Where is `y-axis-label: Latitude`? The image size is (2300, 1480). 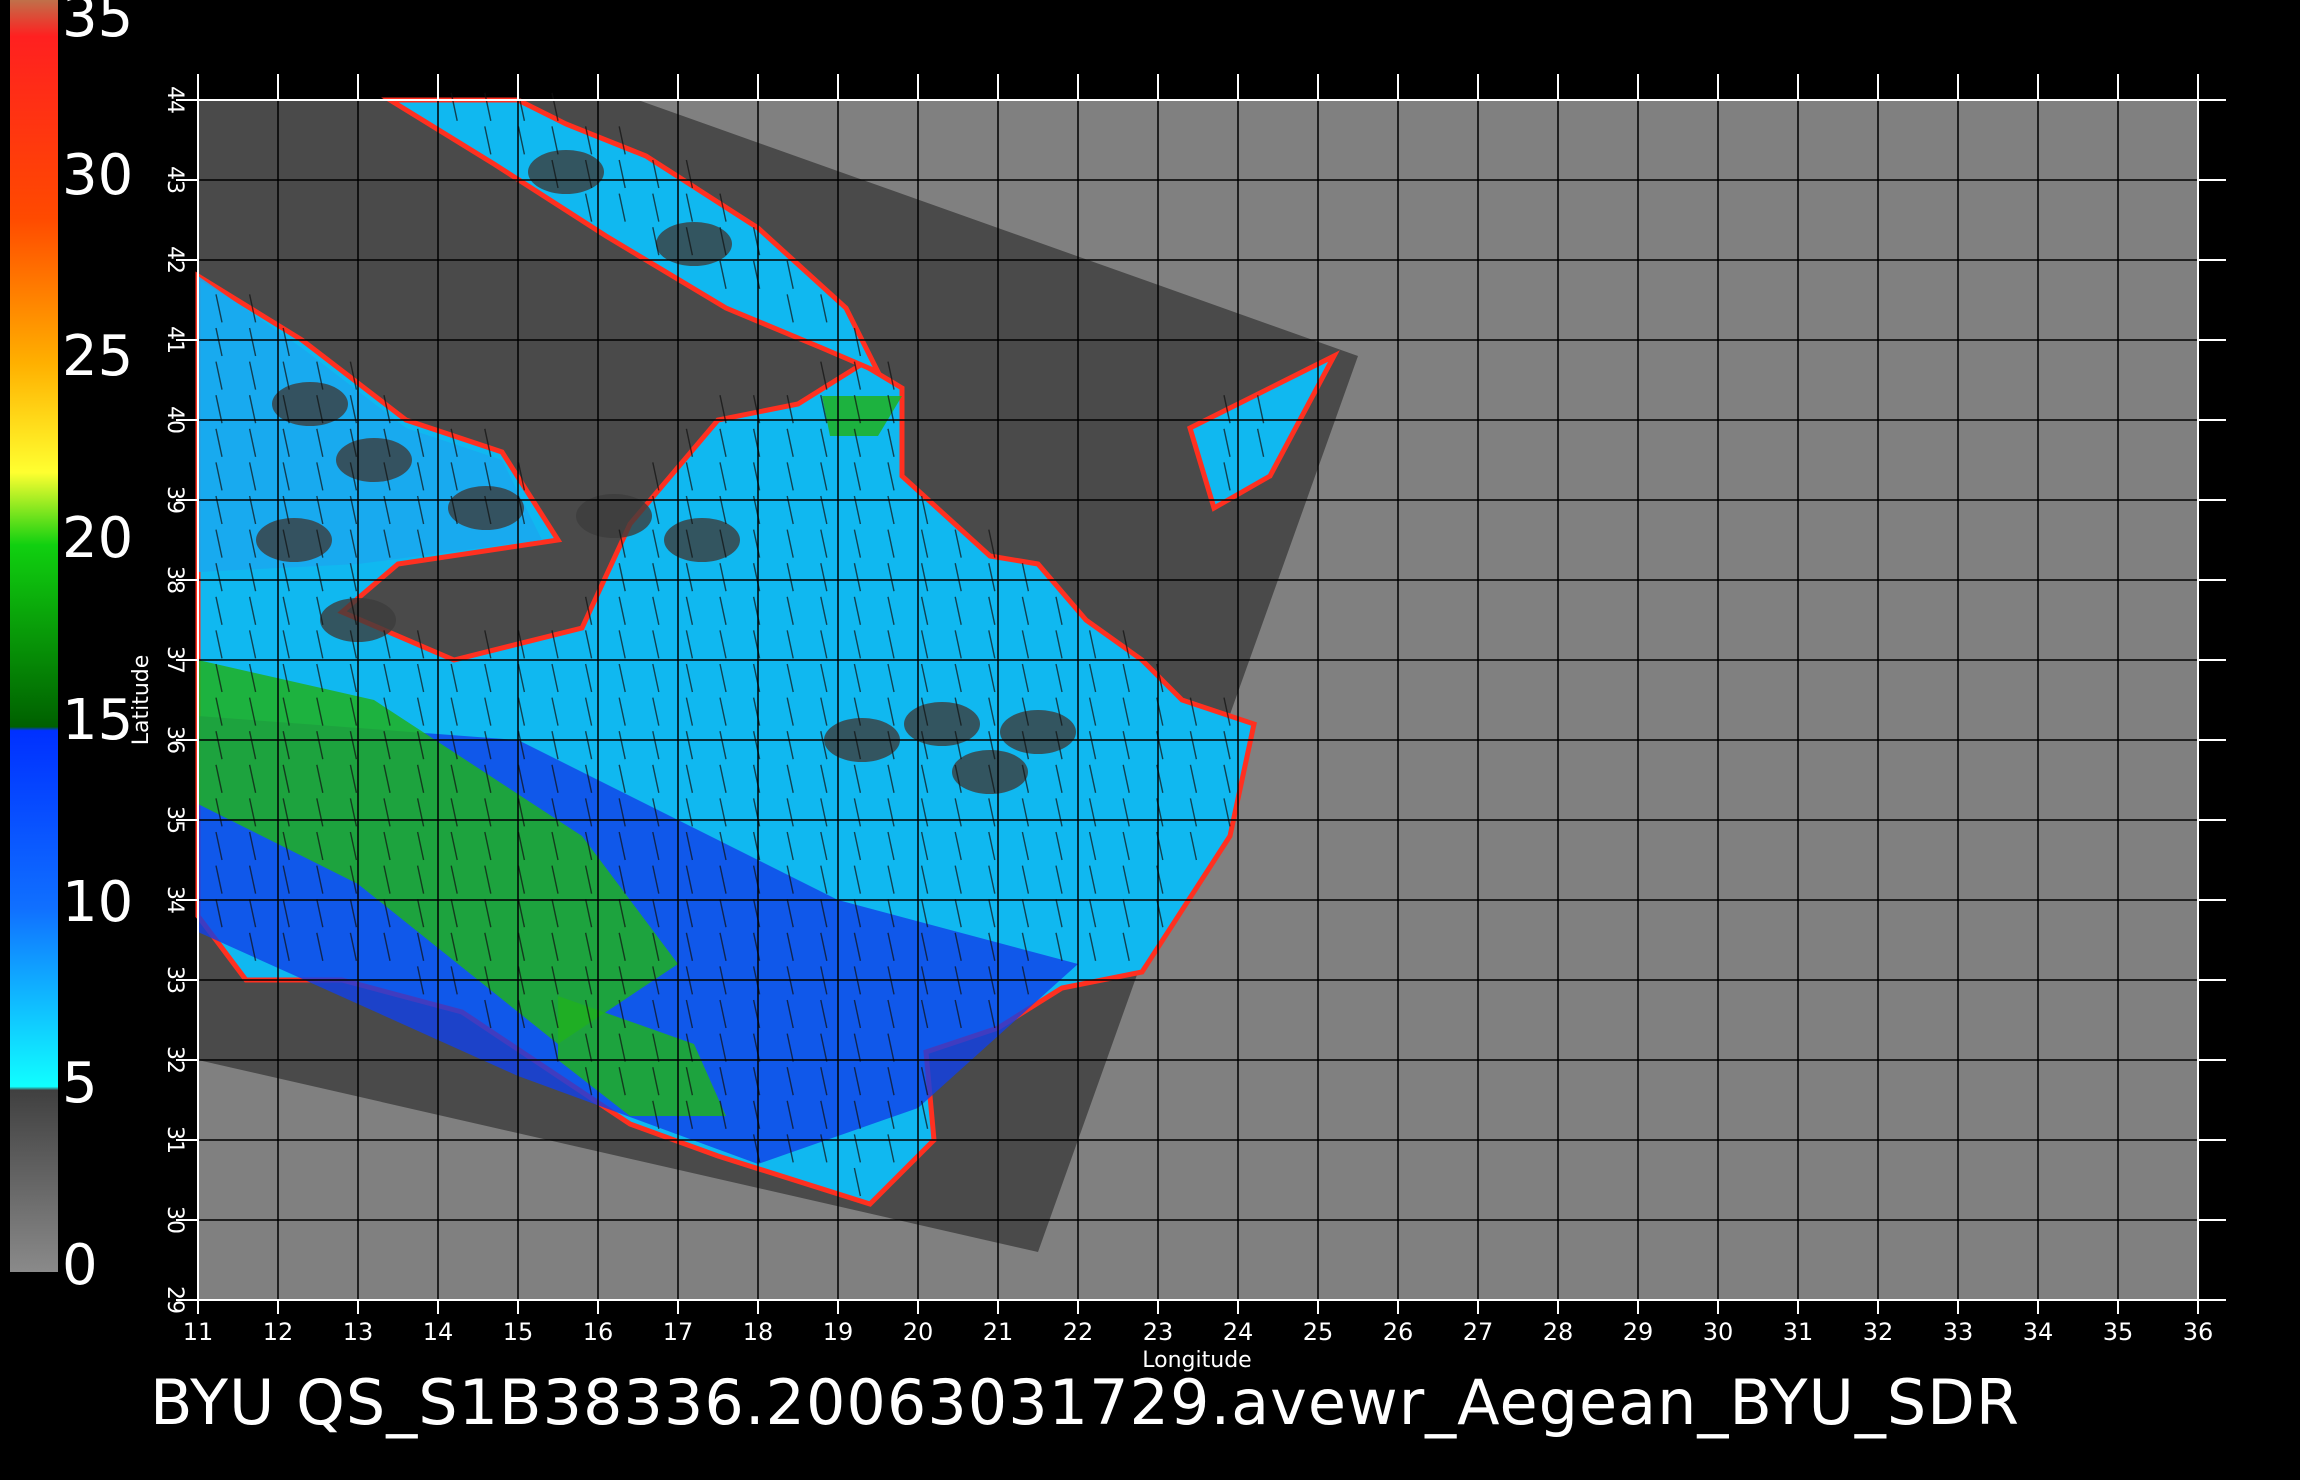 y-axis-label: Latitude is located at coordinates (141, 700).